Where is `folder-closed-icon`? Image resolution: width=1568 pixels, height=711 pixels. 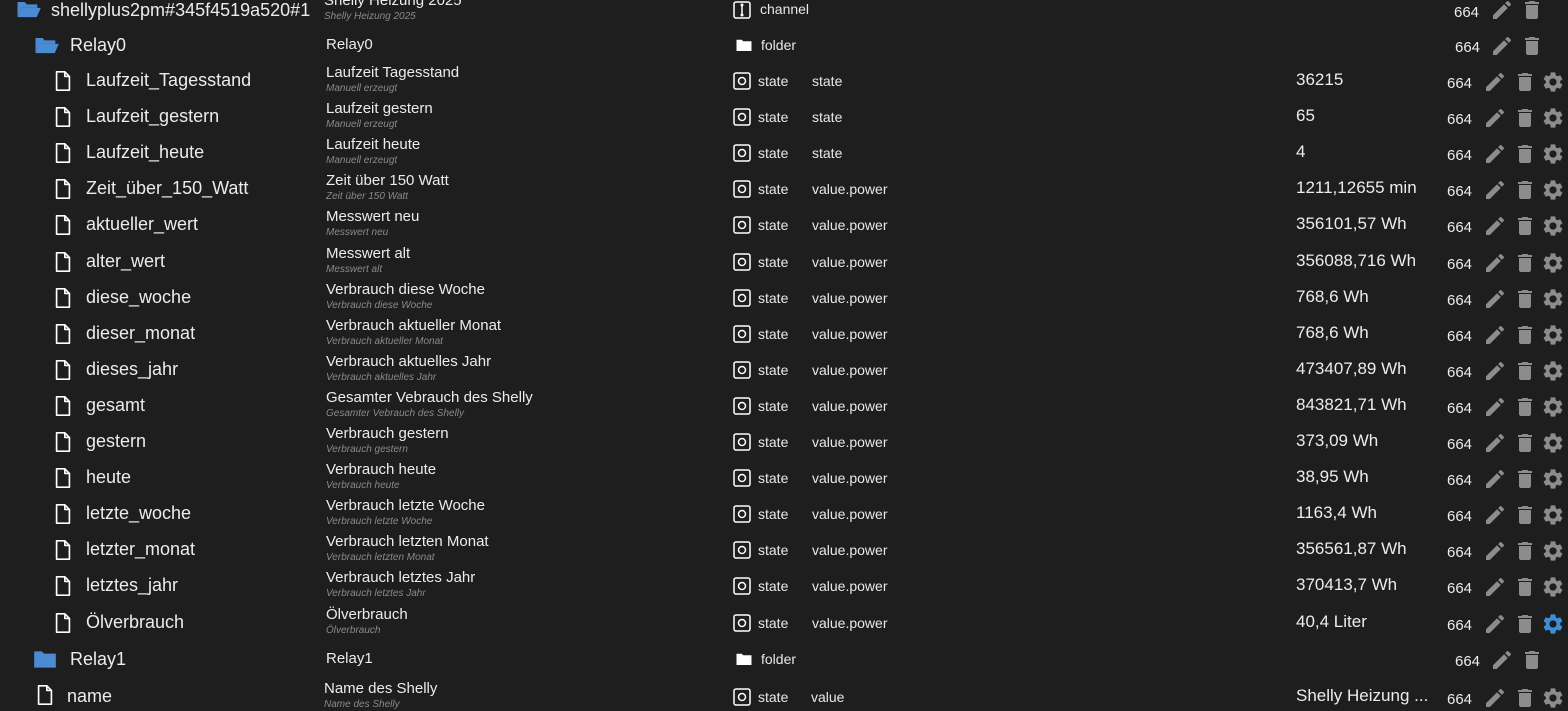
folder-closed-icon is located at coordinates (45, 659).